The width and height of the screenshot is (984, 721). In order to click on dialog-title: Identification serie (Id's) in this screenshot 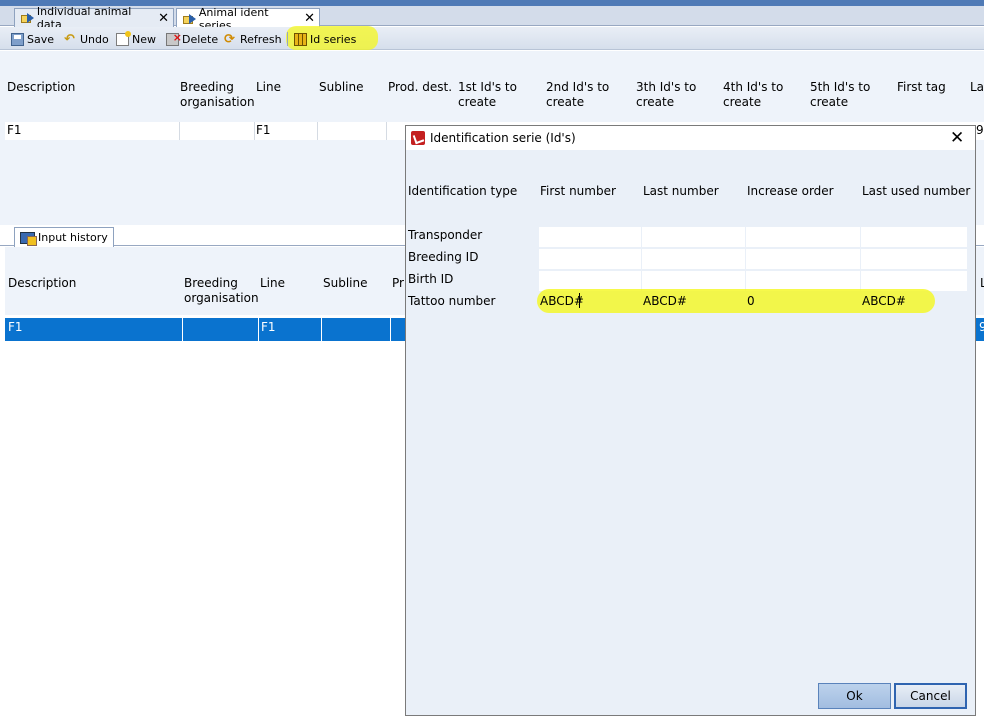, I will do `click(503, 138)`.